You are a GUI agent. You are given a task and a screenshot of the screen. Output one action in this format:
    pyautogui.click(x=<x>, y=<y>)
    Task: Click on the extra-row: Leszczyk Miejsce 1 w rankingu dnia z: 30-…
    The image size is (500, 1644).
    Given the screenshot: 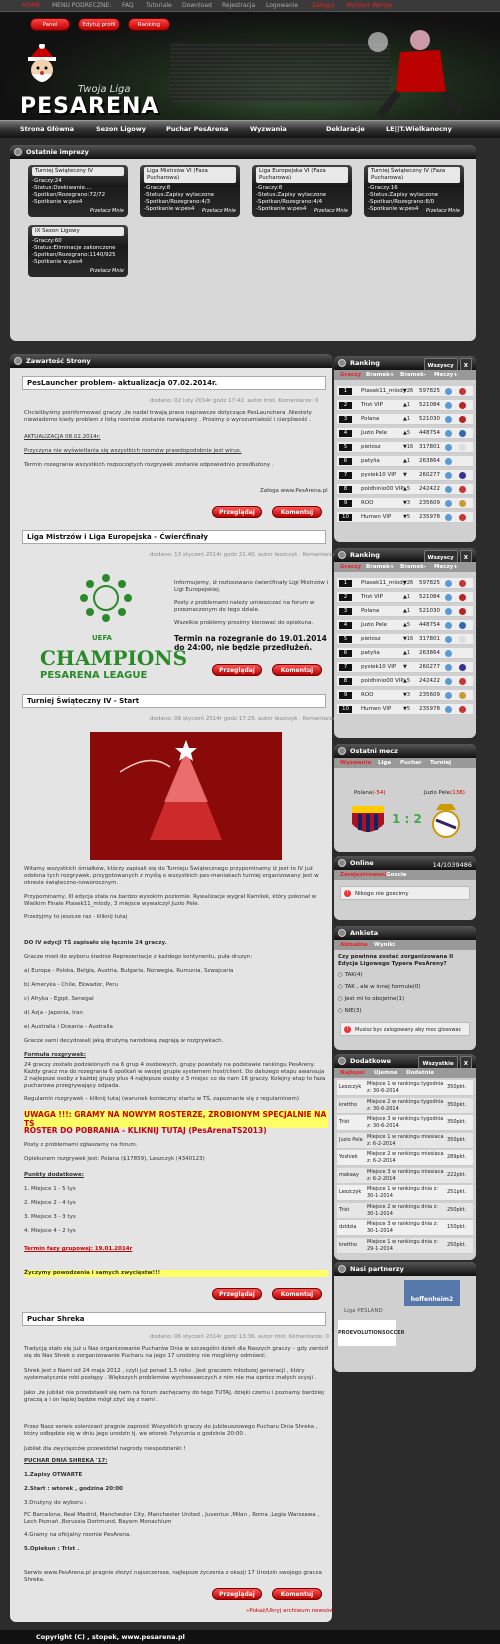 What is the action you would take?
    pyautogui.click(x=405, y=1193)
    